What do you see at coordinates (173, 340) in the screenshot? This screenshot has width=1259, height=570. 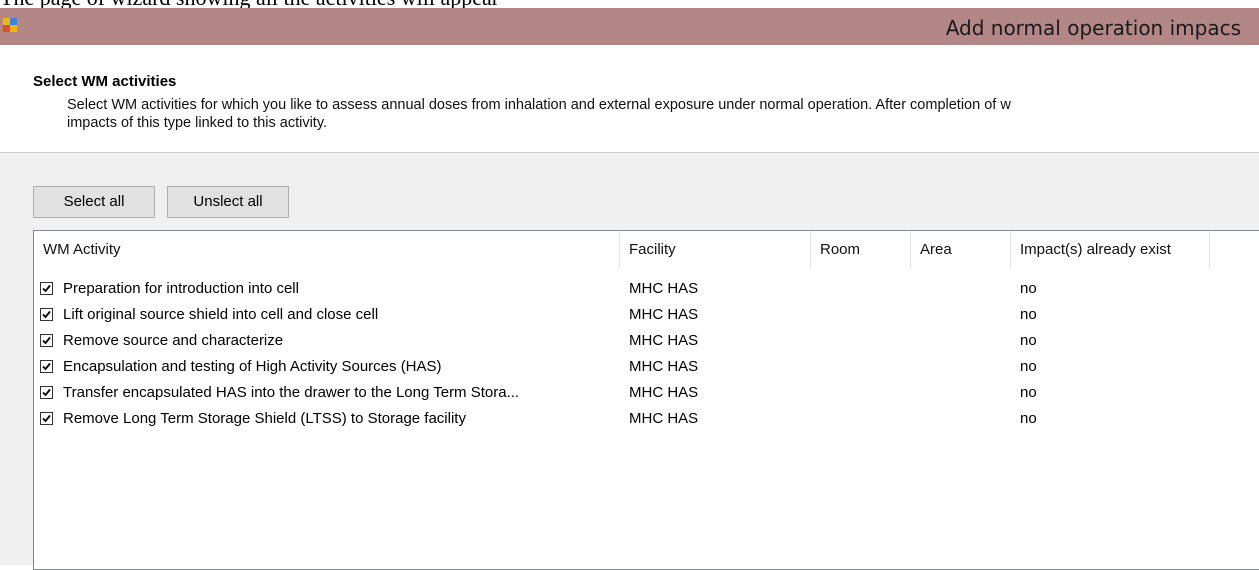 I see `activity-cell: Remove source and characterize` at bounding box center [173, 340].